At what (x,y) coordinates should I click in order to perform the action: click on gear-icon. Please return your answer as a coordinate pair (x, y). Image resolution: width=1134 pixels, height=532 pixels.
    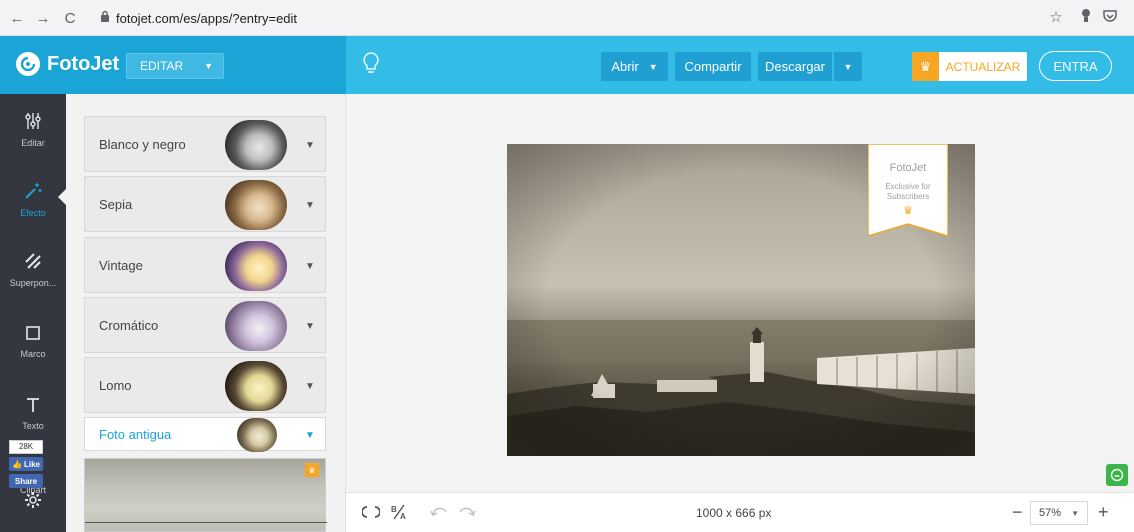
    Looking at the image, I should click on (33, 502).